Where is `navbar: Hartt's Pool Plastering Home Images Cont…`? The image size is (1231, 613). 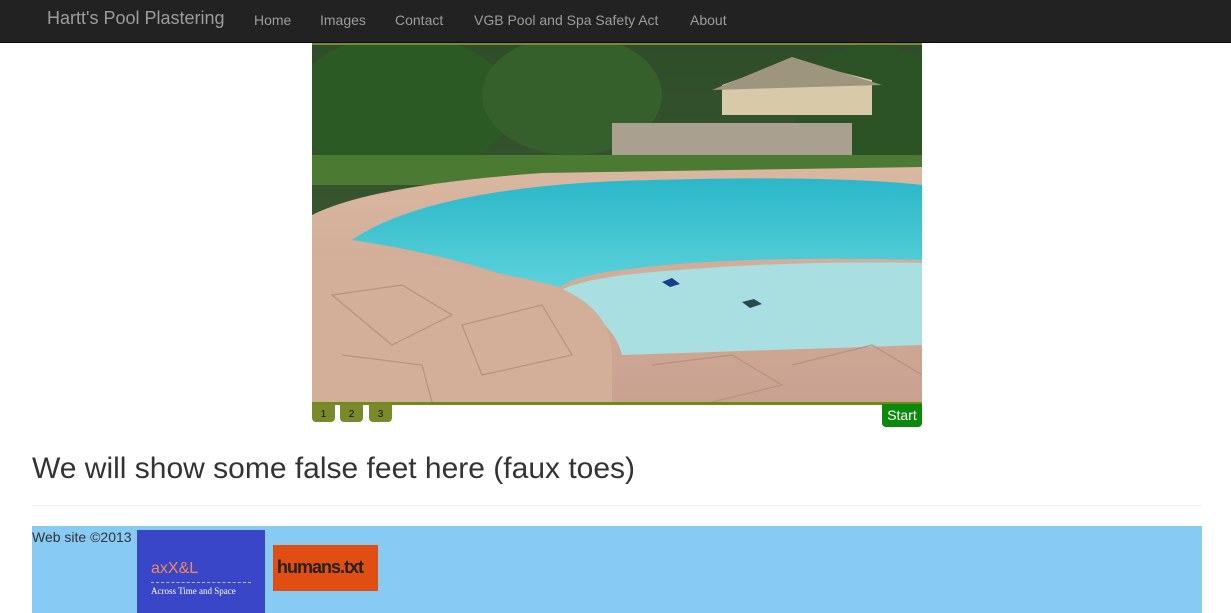
navbar: Hartt's Pool Plastering Home Images Cont… is located at coordinates (615, 21).